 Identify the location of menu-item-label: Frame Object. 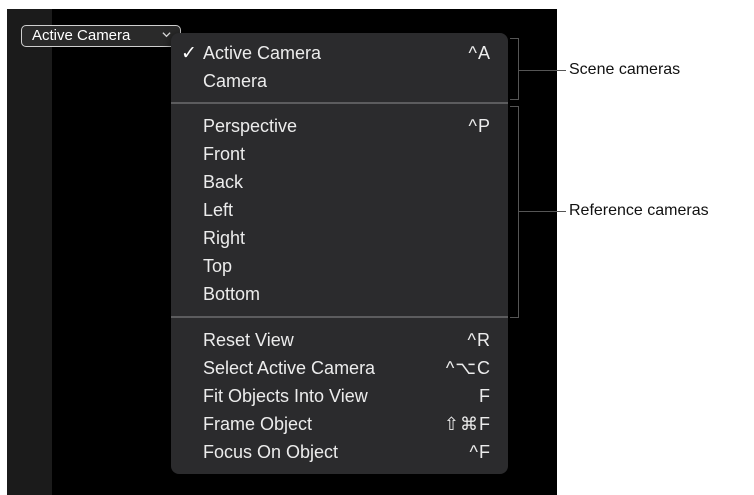
(258, 424).